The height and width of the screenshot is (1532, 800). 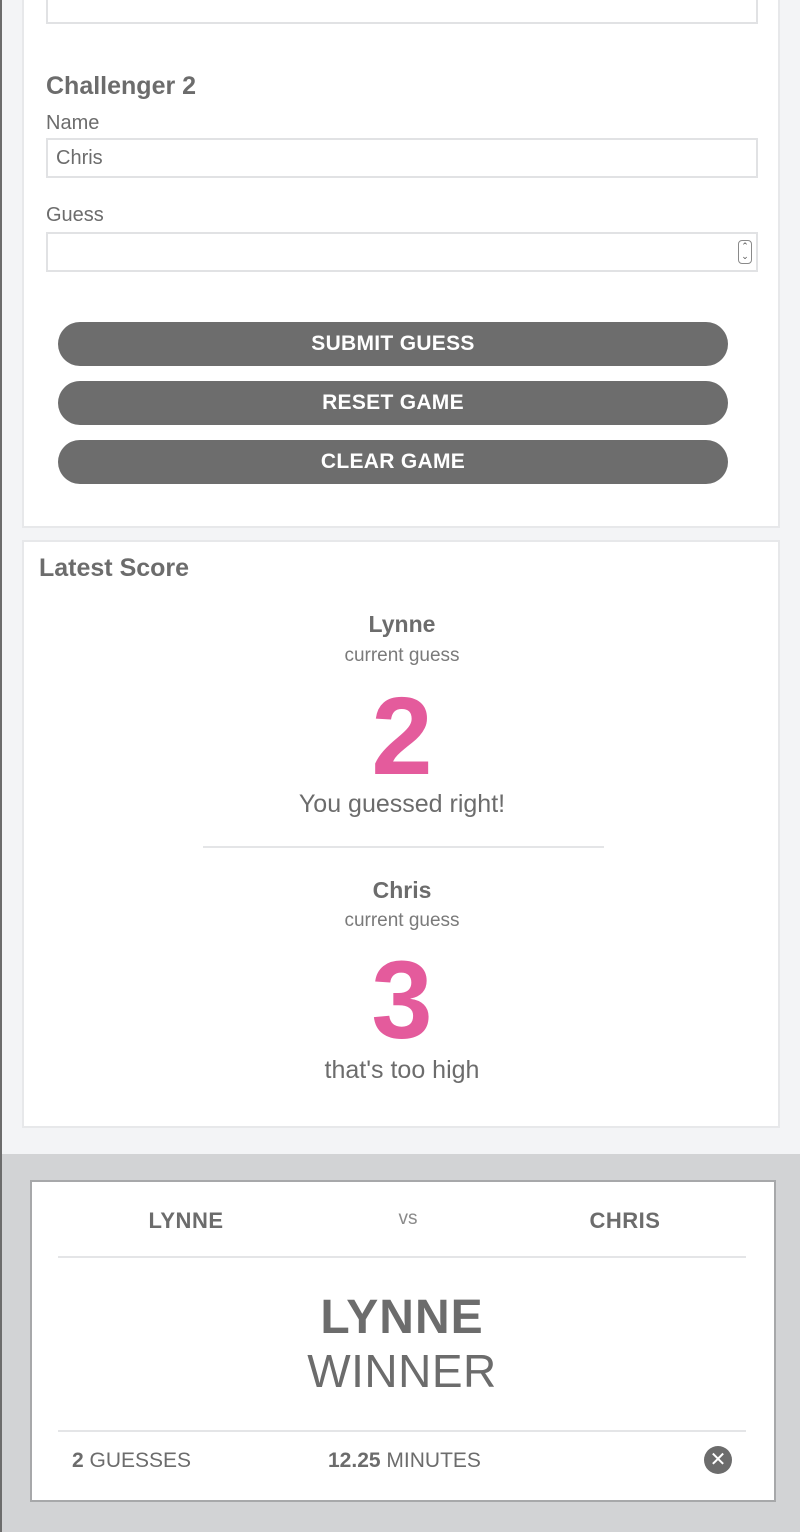 What do you see at coordinates (186, 1220) in the screenshot?
I see `result-player-1: LYNNE` at bounding box center [186, 1220].